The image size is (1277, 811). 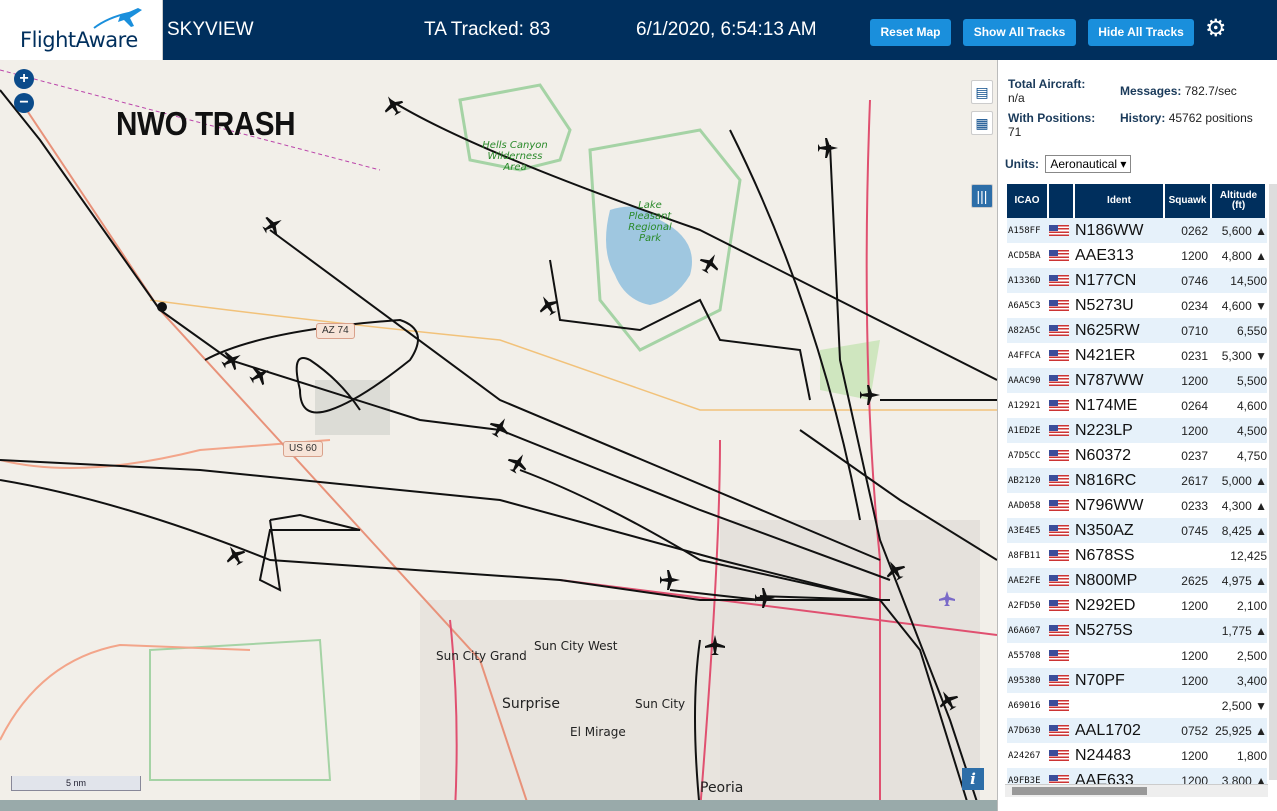 I want to click on table-row: A8FB11 N678SS 12,425, so click(x=1137, y=555).